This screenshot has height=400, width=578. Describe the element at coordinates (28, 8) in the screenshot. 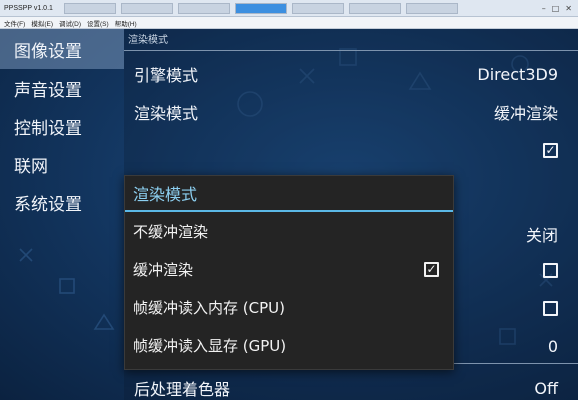

I see `app-title: PPSSPP v1.0.1` at that location.